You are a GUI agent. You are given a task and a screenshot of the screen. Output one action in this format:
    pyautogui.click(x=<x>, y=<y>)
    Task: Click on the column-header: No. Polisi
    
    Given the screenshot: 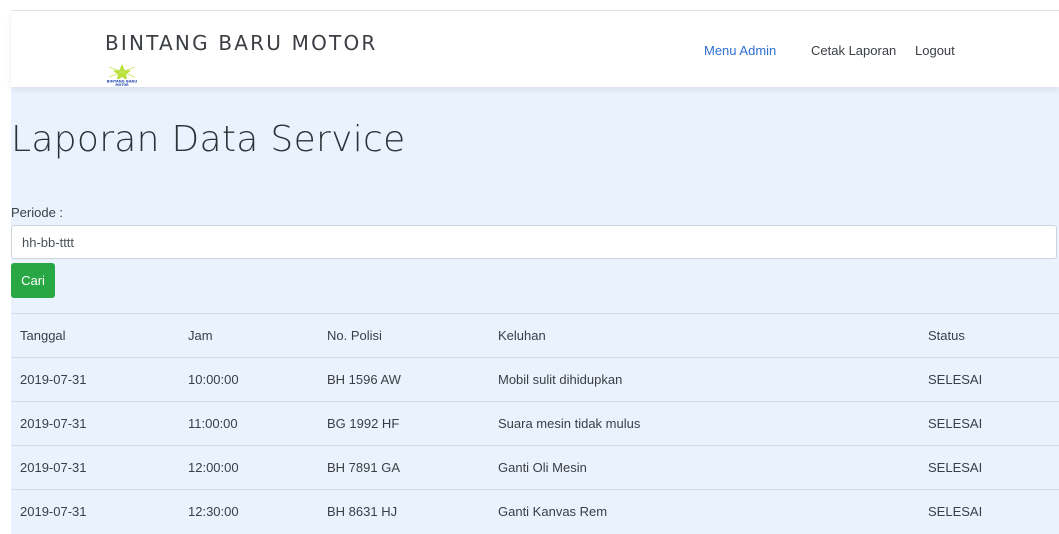 What is the action you would take?
    pyautogui.click(x=403, y=335)
    